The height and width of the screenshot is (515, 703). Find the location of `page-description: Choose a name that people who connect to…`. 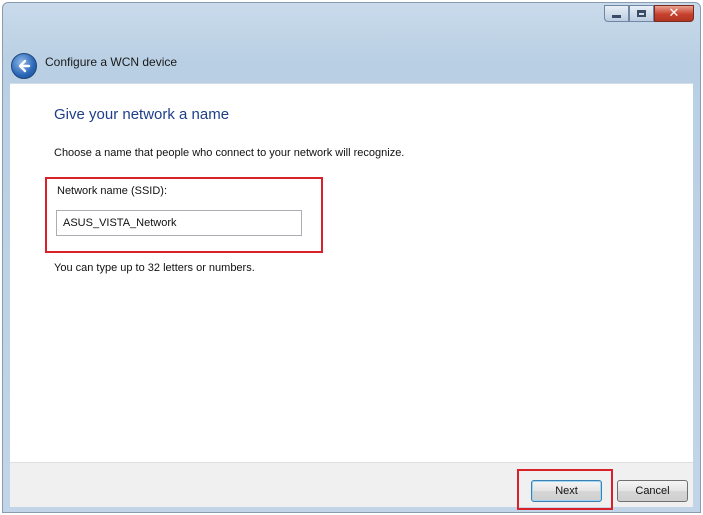

page-description: Choose a name that people who connect to… is located at coordinates (229, 153).